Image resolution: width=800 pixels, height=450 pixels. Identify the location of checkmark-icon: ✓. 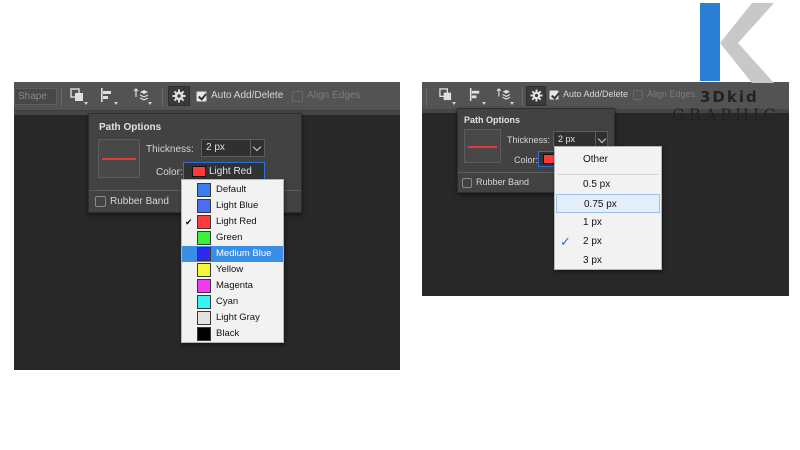
(565, 241).